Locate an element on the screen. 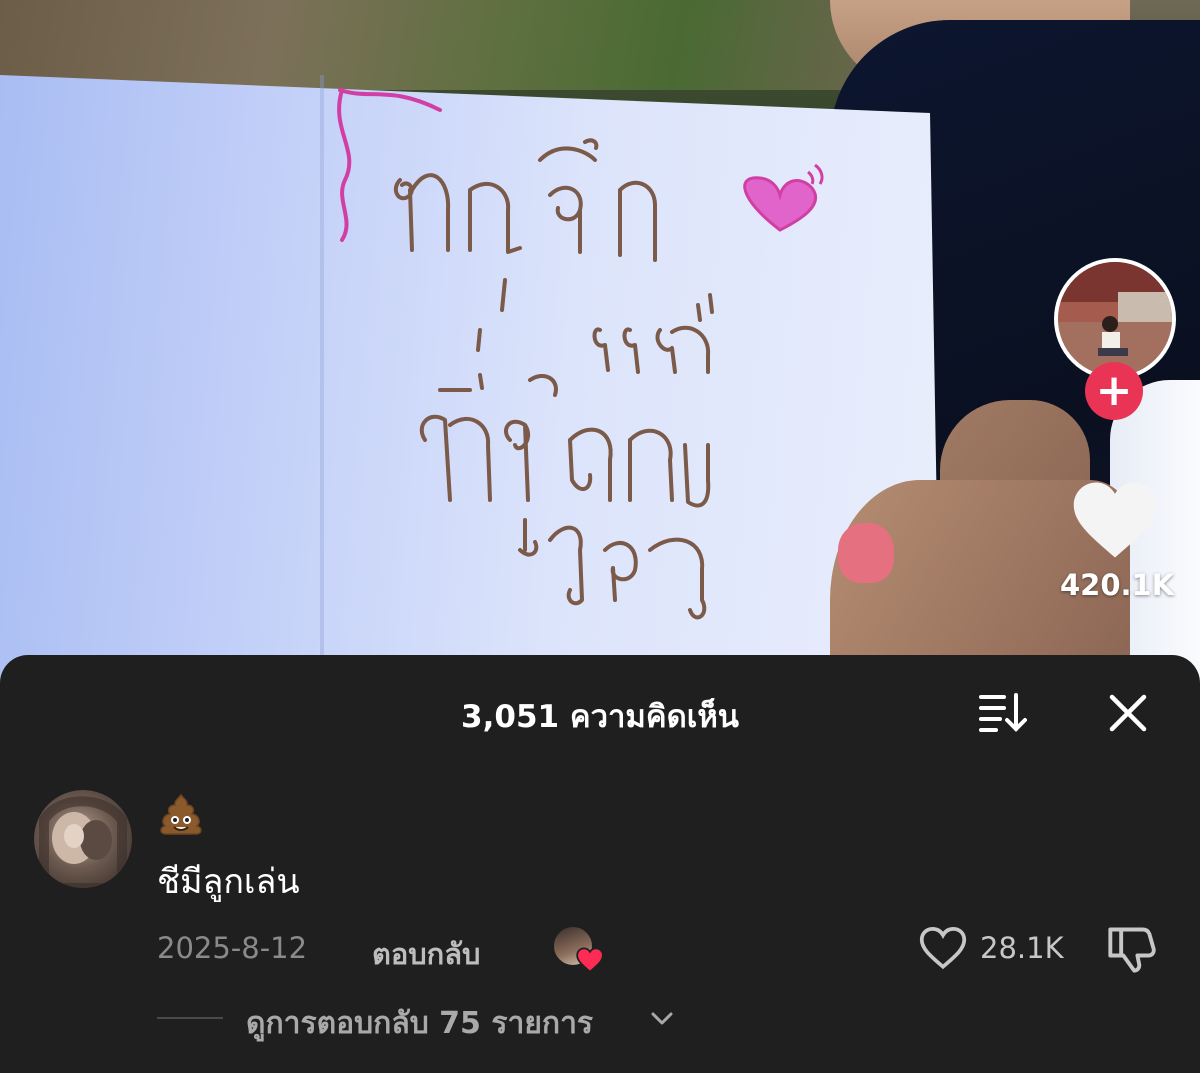 The image size is (1200, 1073). comment-date: 2025-8-12 is located at coordinates (232, 948).